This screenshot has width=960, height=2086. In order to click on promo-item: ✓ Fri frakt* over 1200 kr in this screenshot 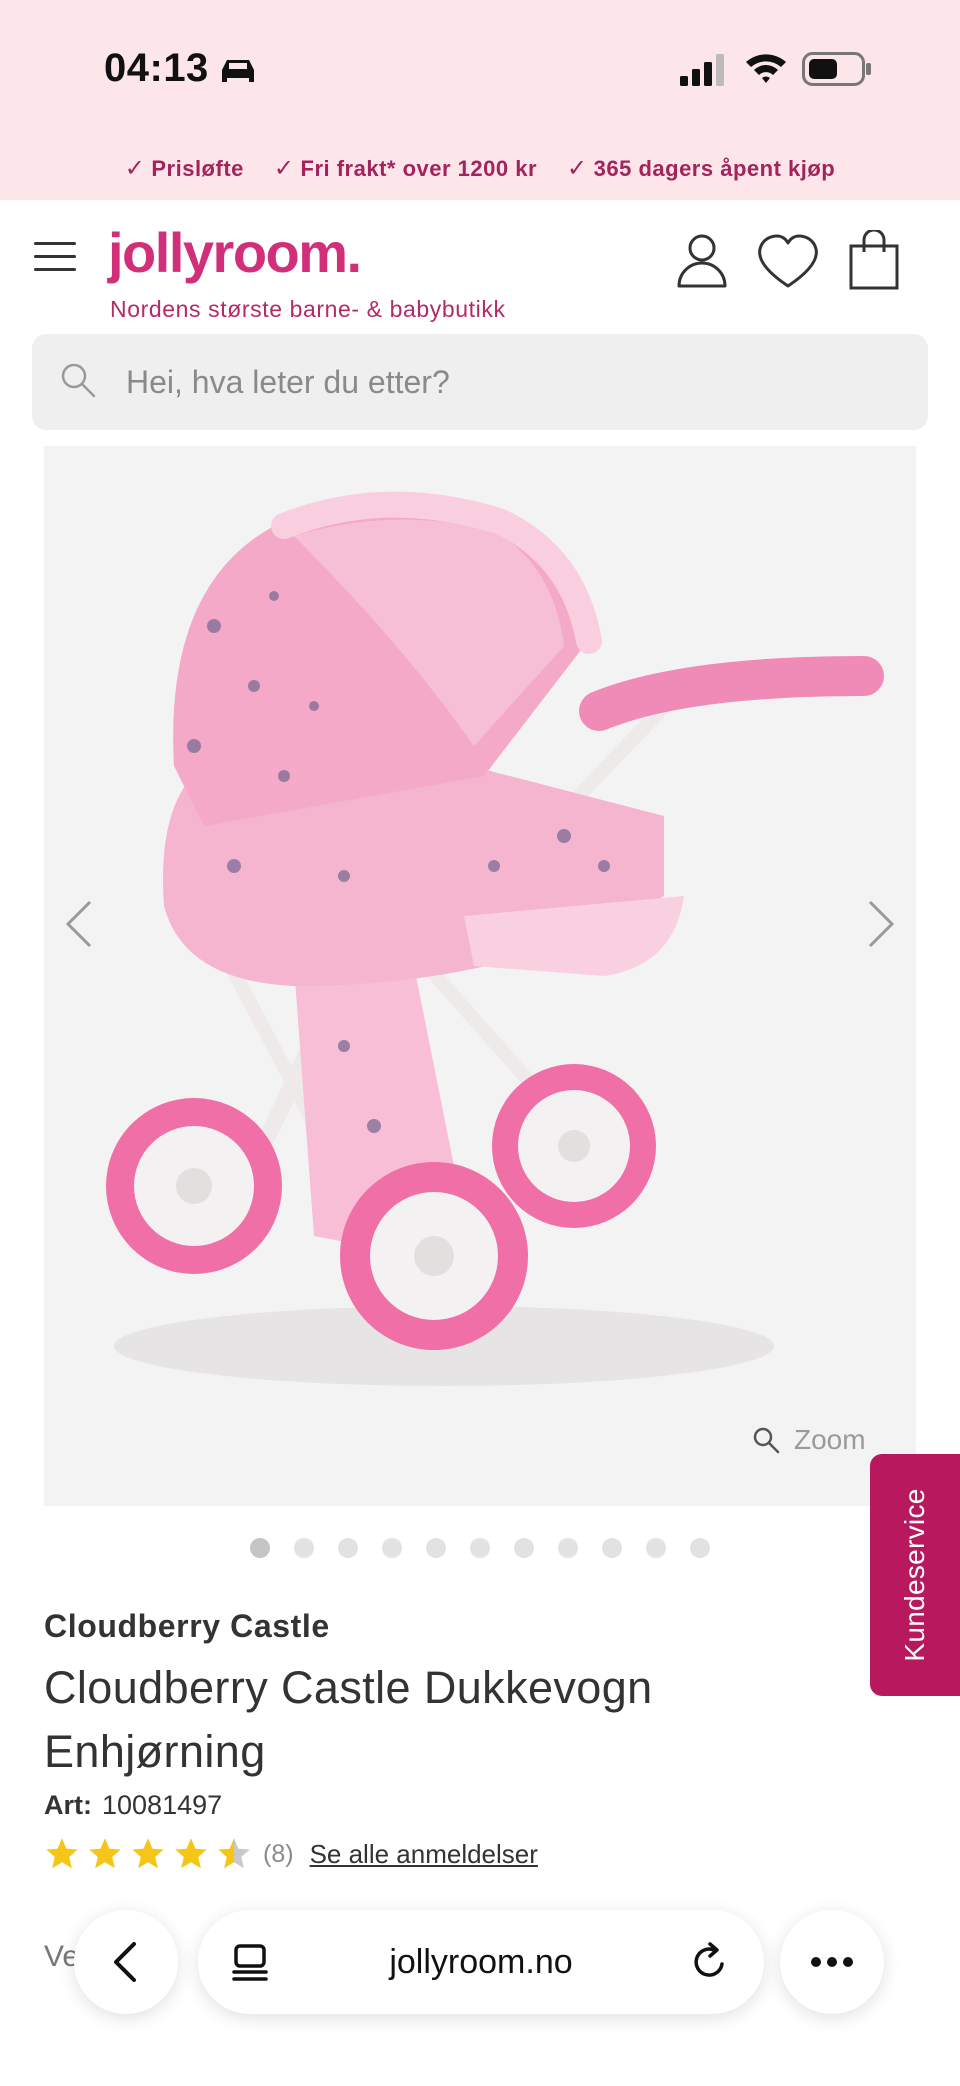, I will do `click(405, 168)`.